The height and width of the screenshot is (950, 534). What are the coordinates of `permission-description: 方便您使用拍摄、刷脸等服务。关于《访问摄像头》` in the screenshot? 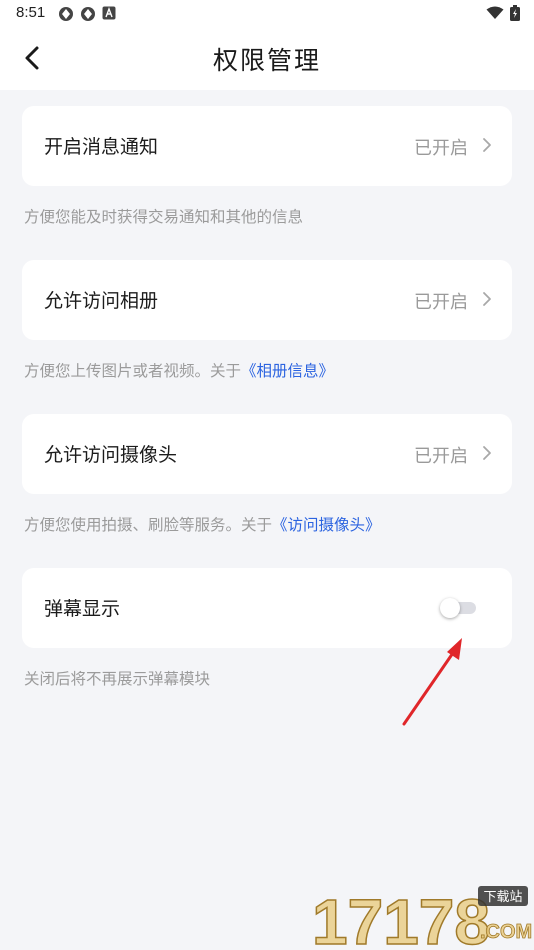 It's located at (202, 524).